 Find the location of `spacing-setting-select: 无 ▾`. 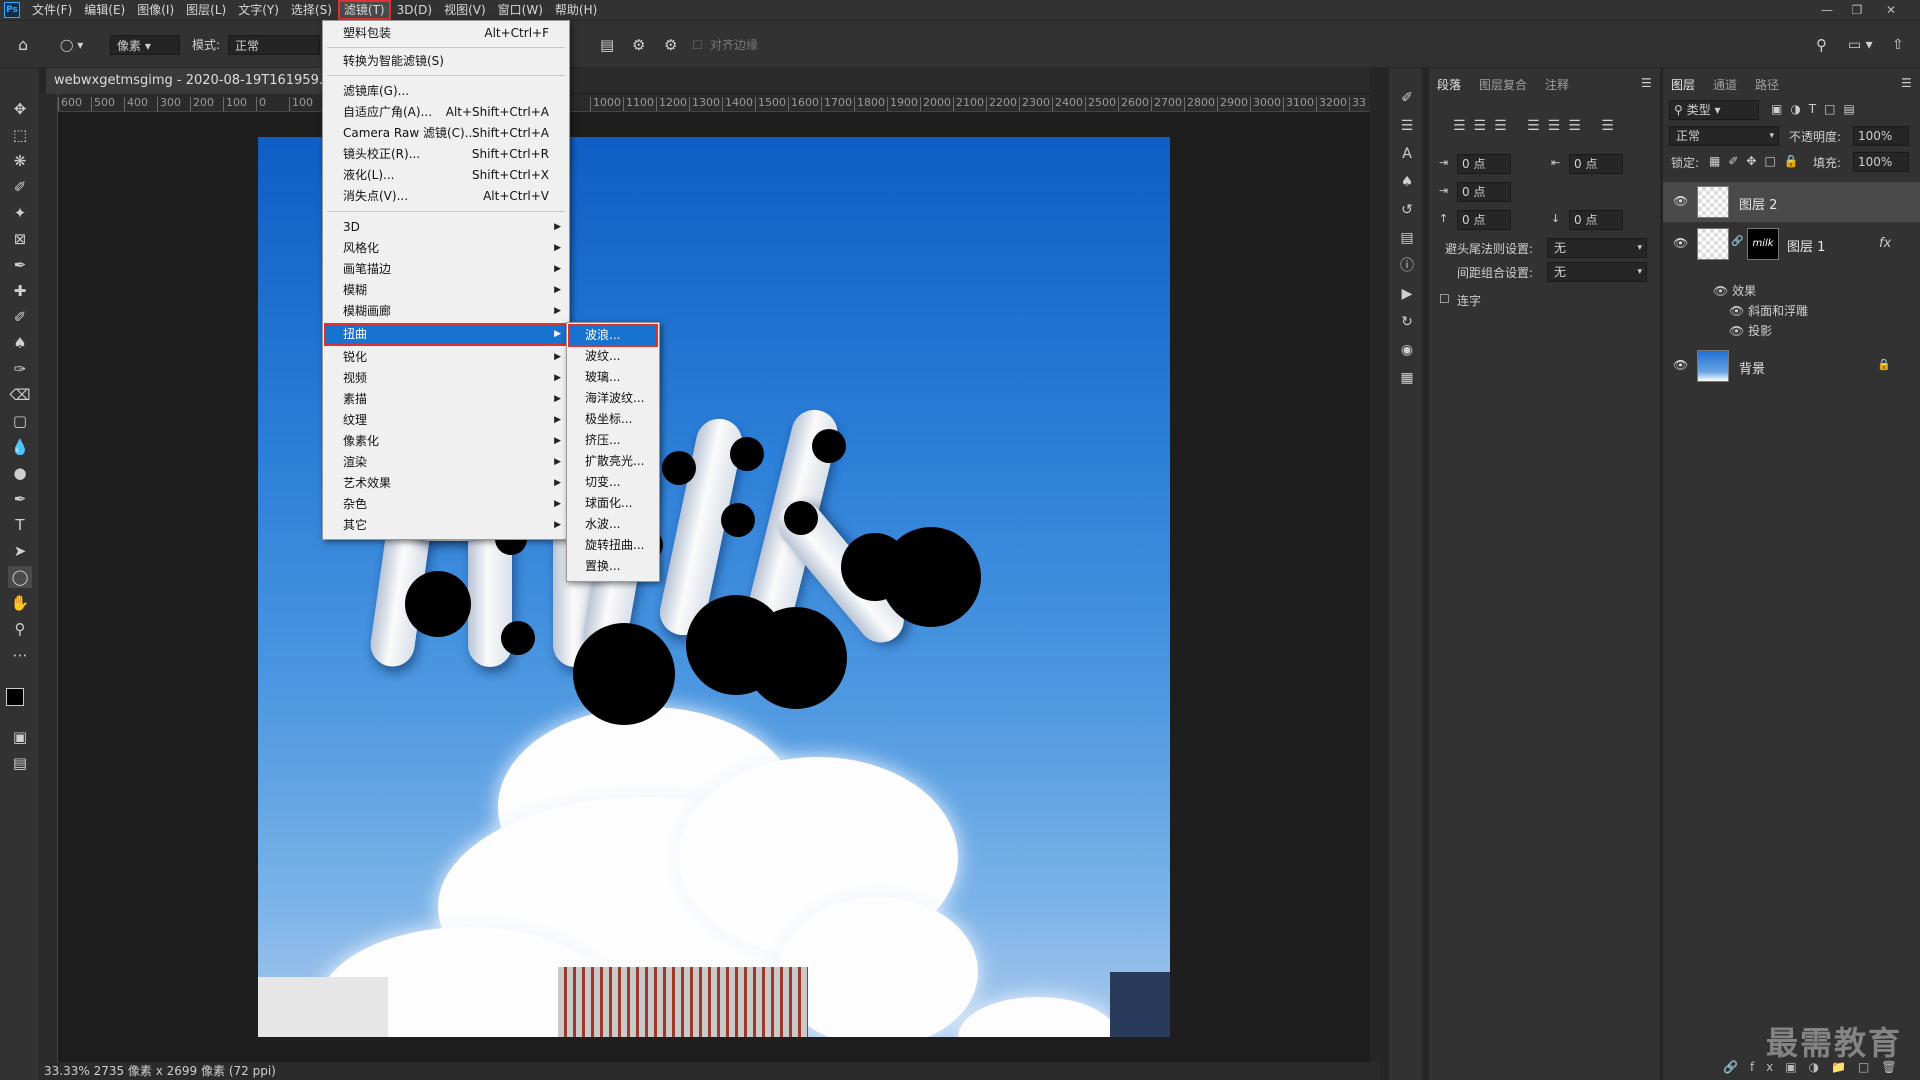

spacing-setting-select: 无 ▾ is located at coordinates (1597, 272).